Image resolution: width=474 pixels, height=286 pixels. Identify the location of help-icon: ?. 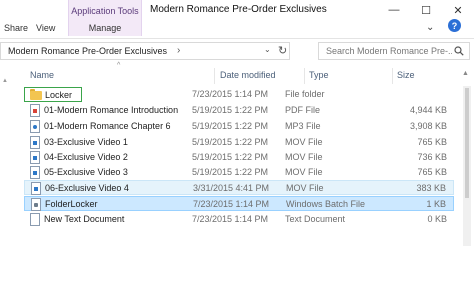
(454, 25).